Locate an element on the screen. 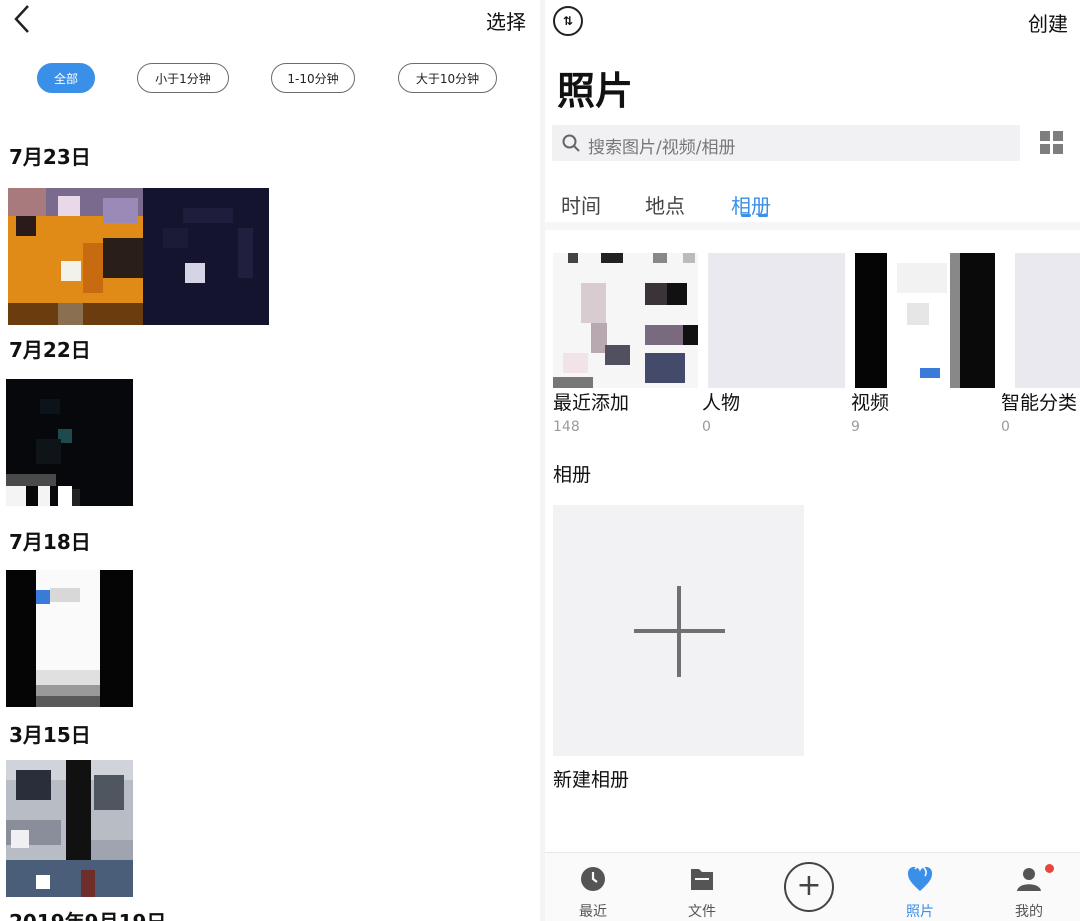  album-cover-smart is located at coordinates (1042, 320).